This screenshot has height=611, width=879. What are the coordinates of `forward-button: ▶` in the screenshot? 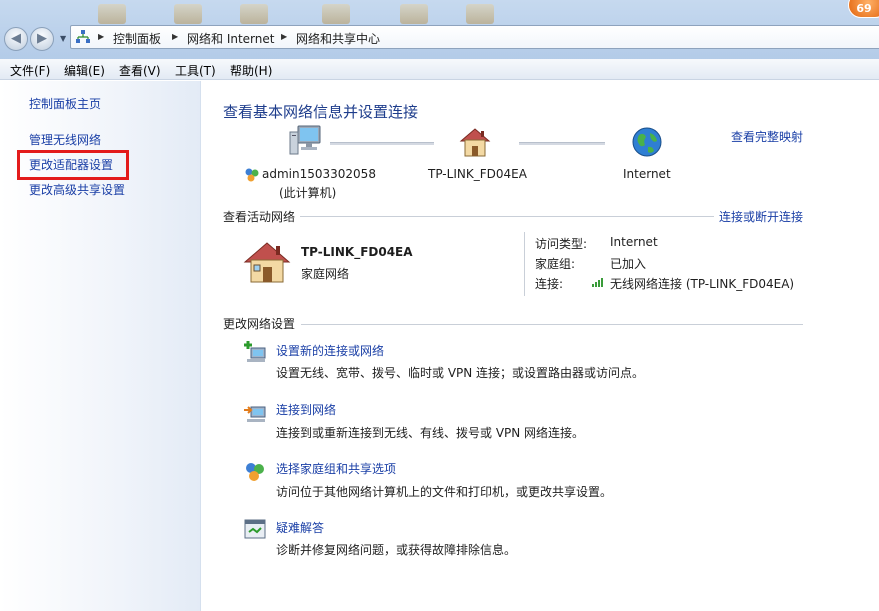 It's located at (42, 39).